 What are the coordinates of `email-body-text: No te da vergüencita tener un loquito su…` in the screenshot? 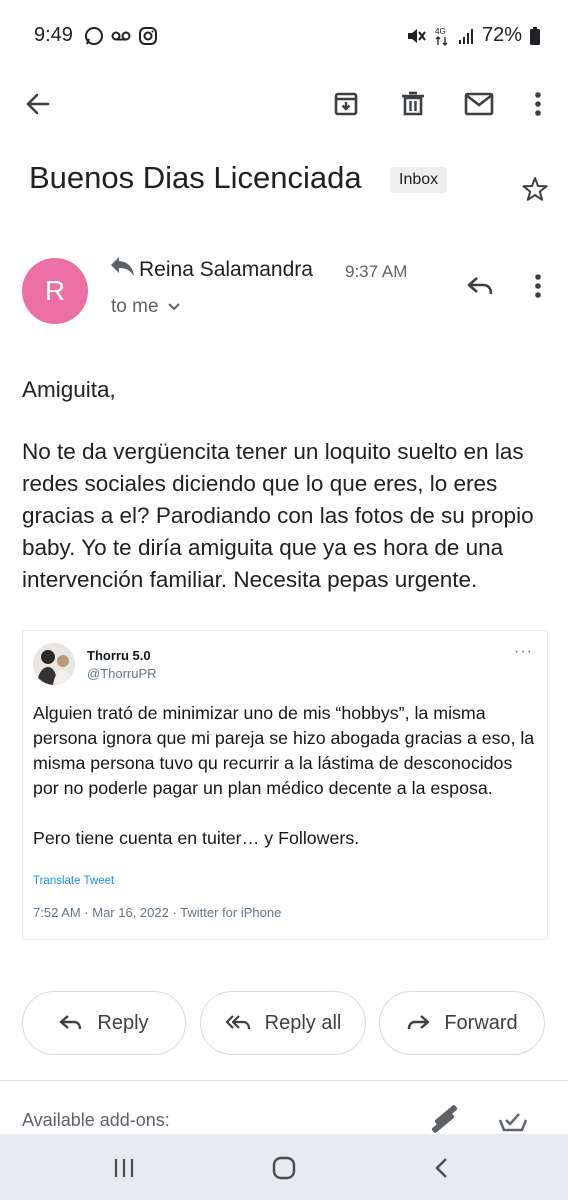 It's located at (278, 515).